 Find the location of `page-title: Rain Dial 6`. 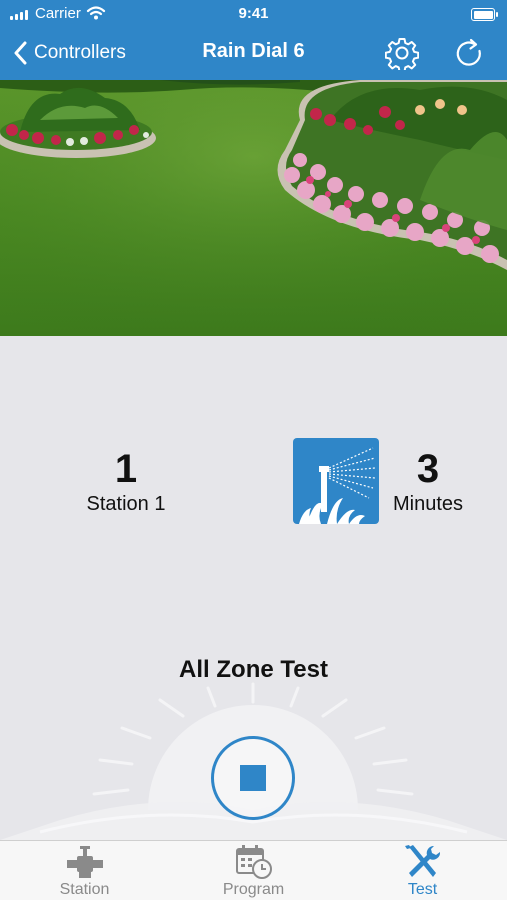

page-title: Rain Dial 6 is located at coordinates (253, 51).